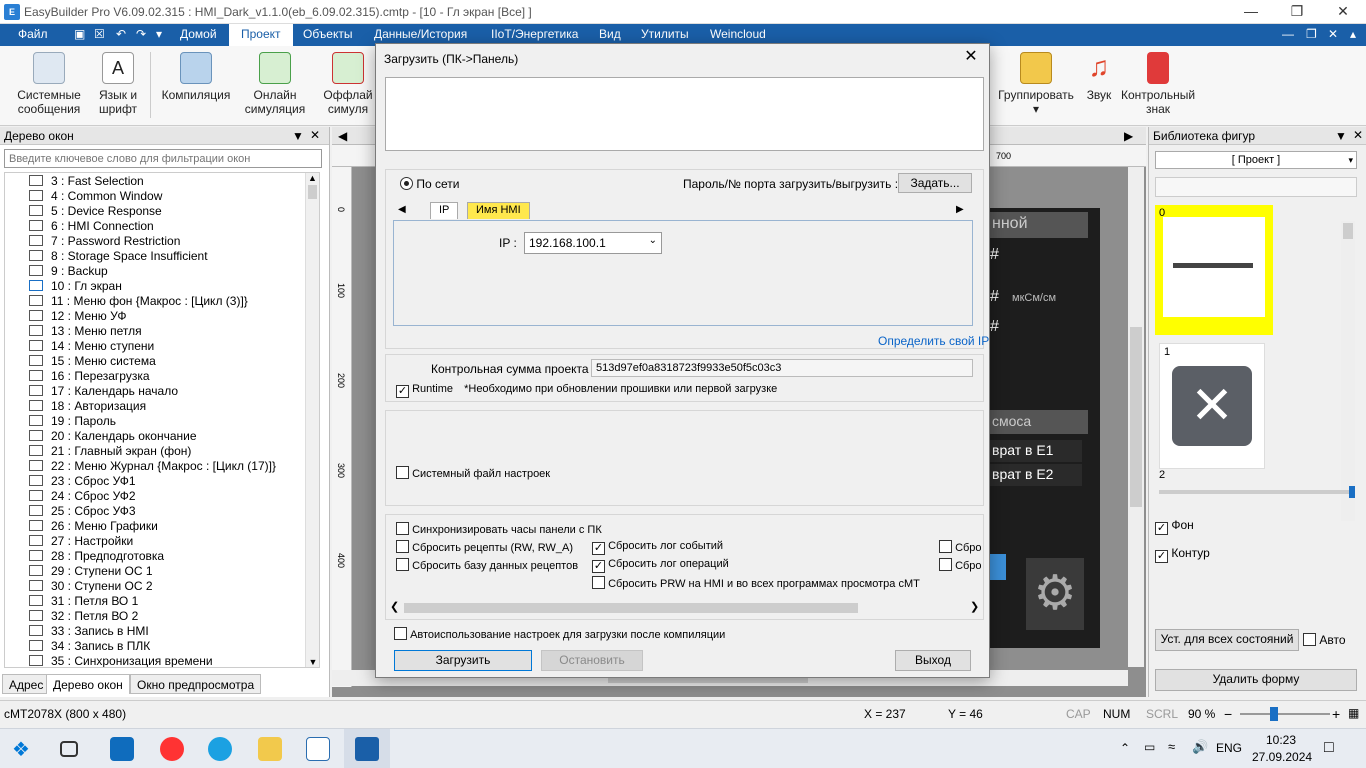 This screenshot has height=768, width=1366. What do you see at coordinates (70, 496) in the screenshot?
I see `tree-item: 24 : Сброс УФ2` at bounding box center [70, 496].